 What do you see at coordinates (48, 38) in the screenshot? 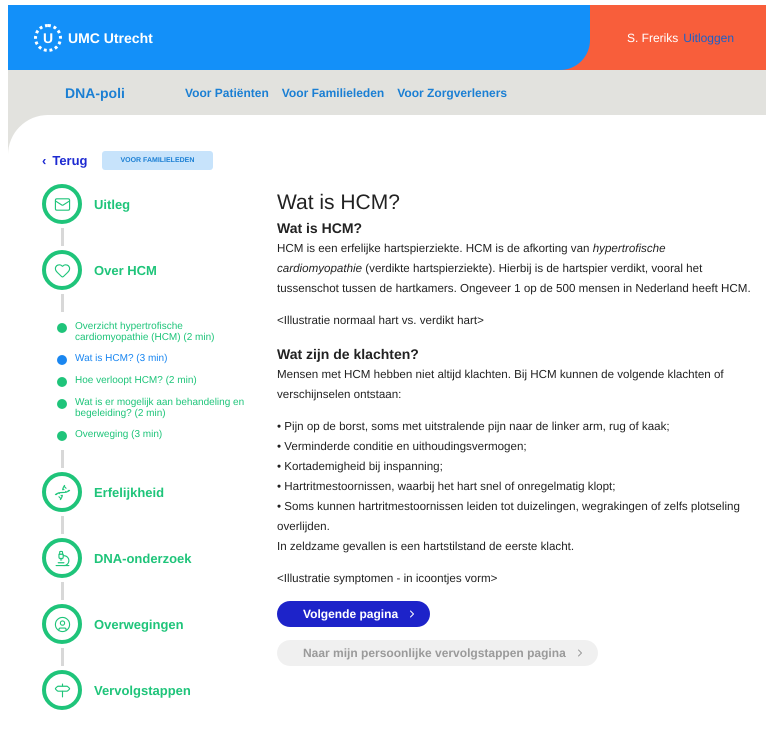
I see `logo-icon: U` at bounding box center [48, 38].